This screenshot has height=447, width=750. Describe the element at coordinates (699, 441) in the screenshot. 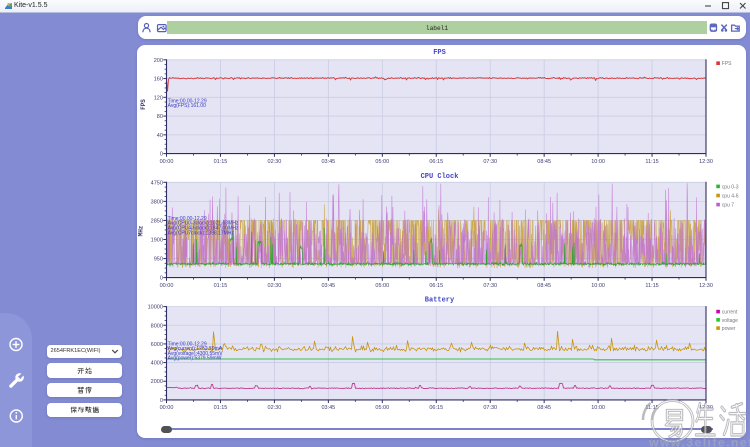

I see `svg-text: www.3elife.net` at that location.